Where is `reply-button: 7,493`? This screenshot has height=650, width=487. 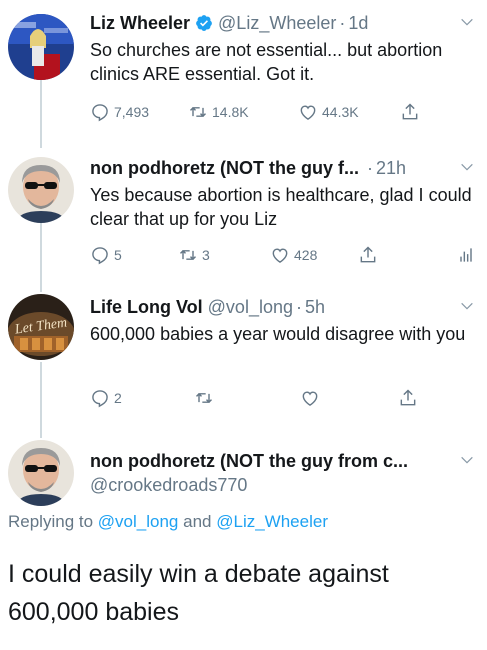
reply-button: 7,493 is located at coordinates (119, 112).